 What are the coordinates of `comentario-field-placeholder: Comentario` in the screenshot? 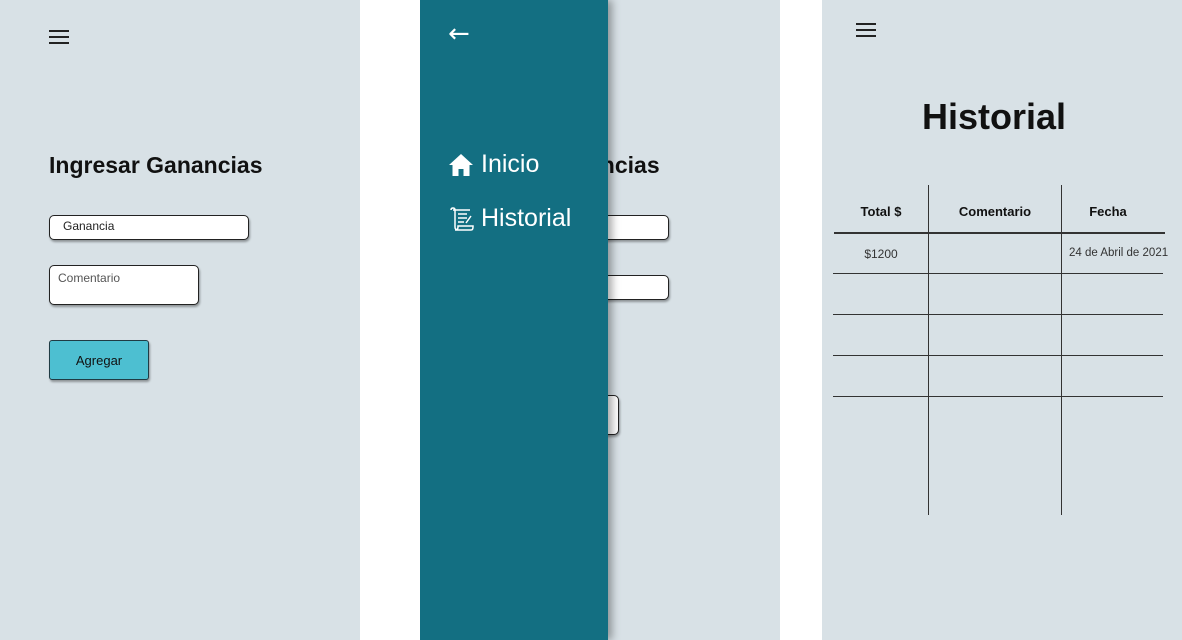 It's located at (89, 278).